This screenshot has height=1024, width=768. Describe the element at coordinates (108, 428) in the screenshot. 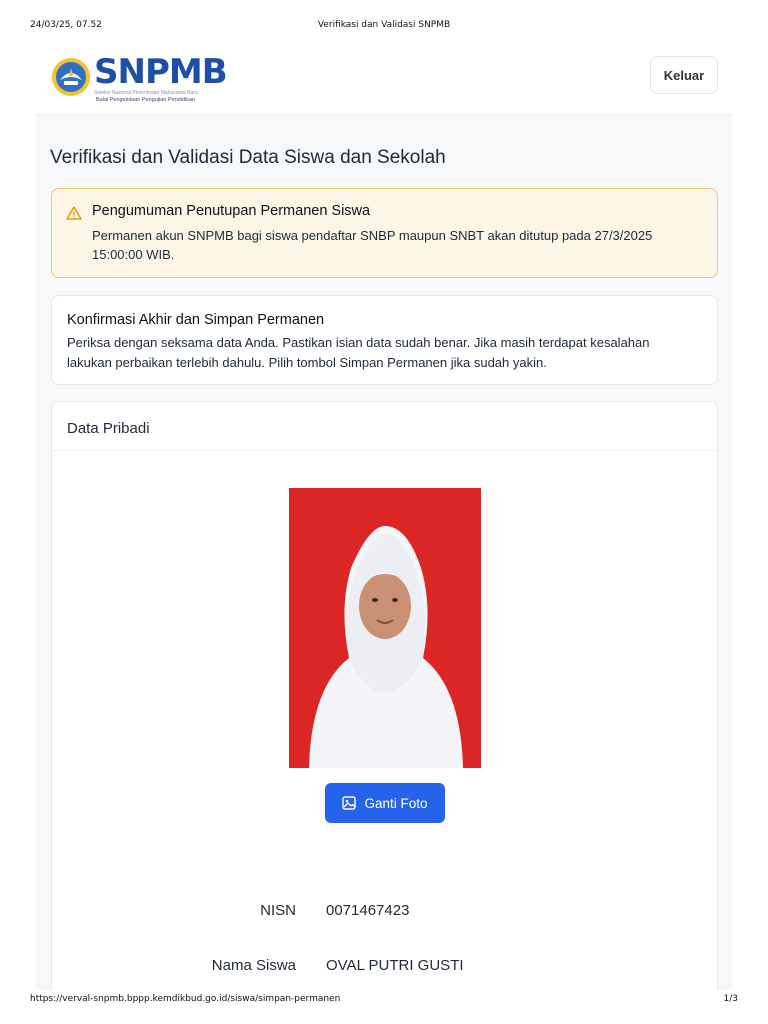

I see `personal-data-title: Data Pribadi` at that location.